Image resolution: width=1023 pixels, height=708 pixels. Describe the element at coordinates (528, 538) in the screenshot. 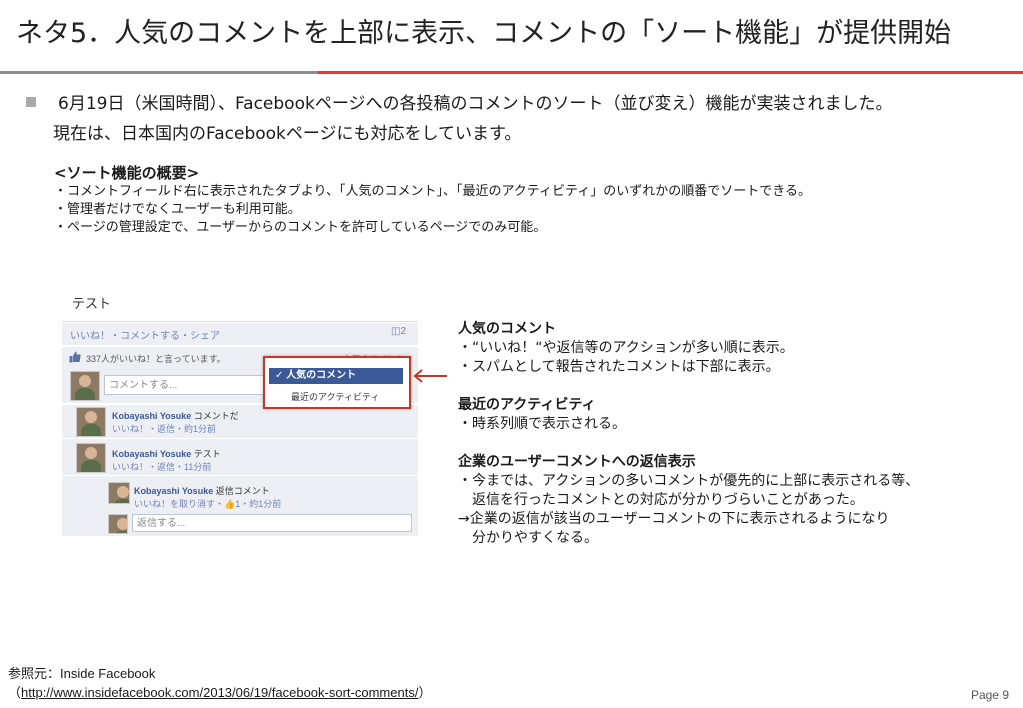

I see `notes-line: 分かりやすくなる。` at that location.